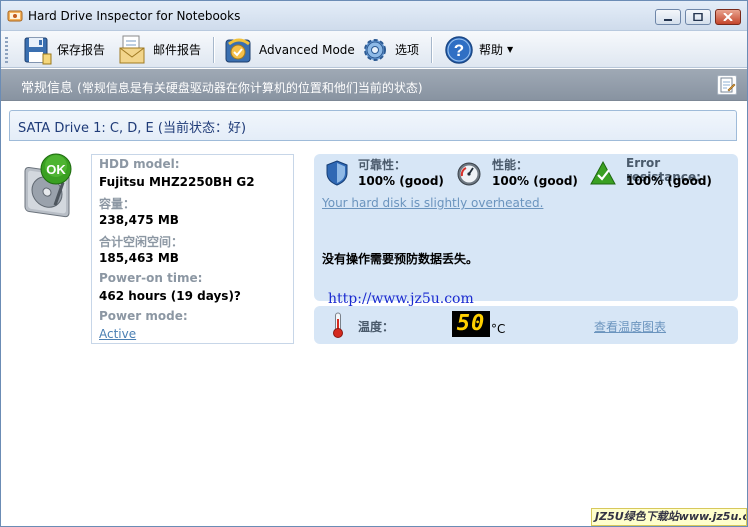 The width and height of the screenshot is (748, 527). Describe the element at coordinates (668, 20) in the screenshot. I see `minimize-icon` at that location.